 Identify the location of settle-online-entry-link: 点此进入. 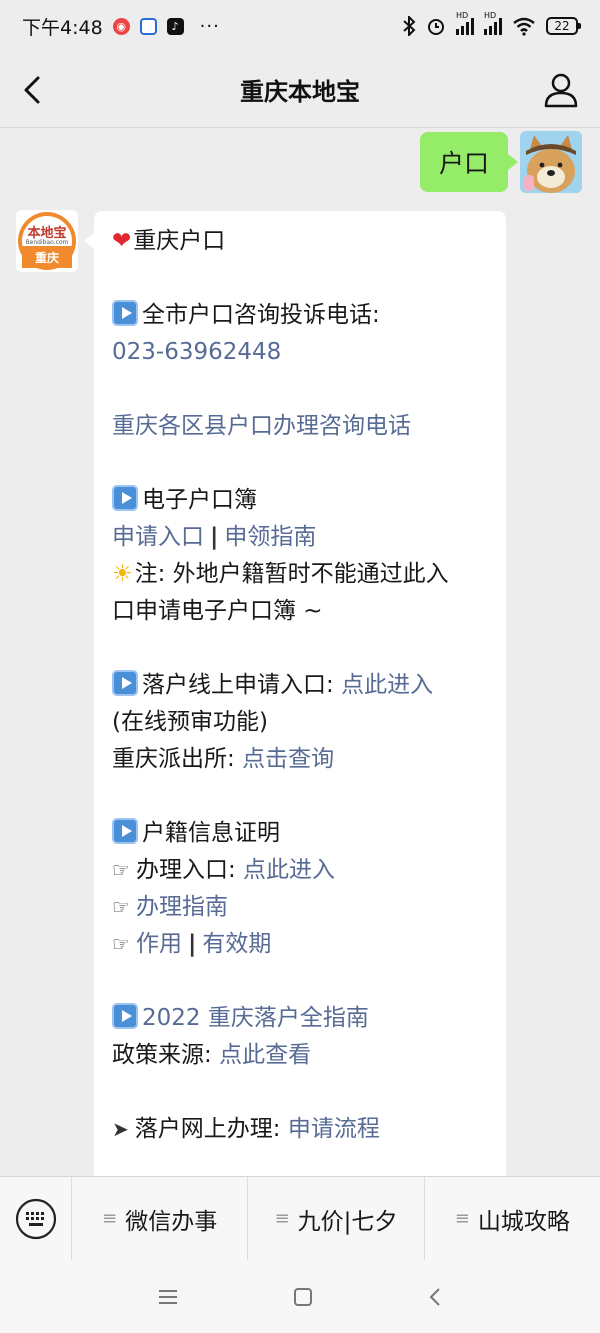
(387, 685).